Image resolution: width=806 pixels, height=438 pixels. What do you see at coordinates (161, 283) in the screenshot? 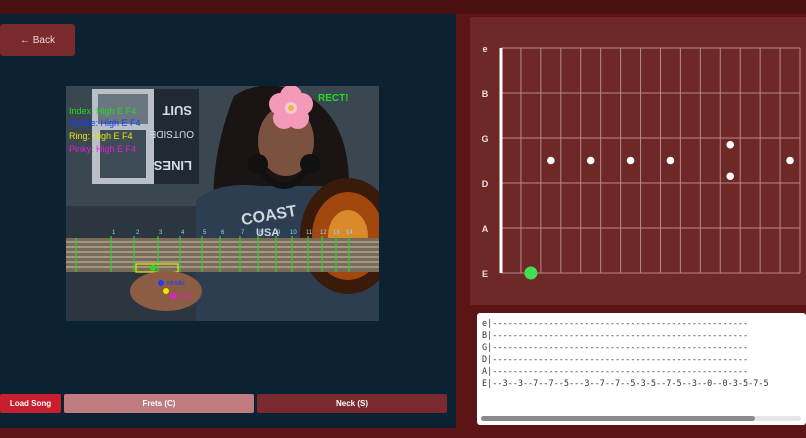
I see `middle-marker` at bounding box center [161, 283].